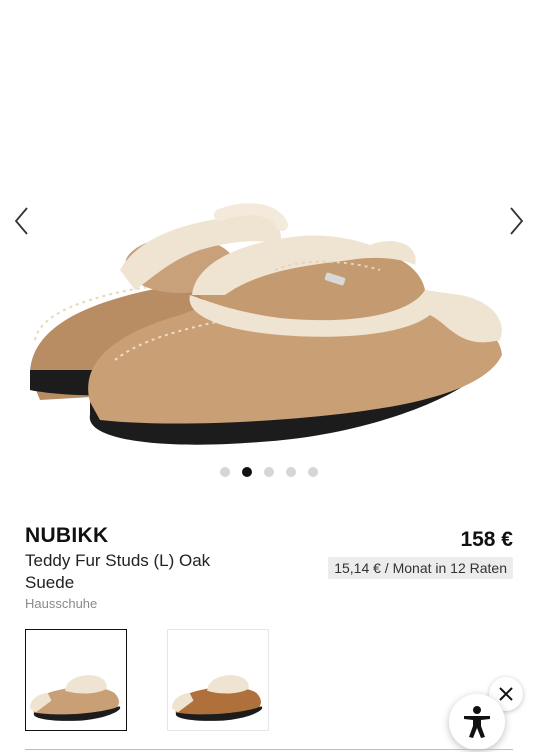 This screenshot has width=537, height=752. Describe the element at coordinates (269, 749) in the screenshot. I see `section-divider` at that location.